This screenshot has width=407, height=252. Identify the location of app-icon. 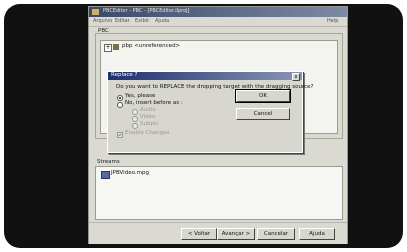
(95, 12).